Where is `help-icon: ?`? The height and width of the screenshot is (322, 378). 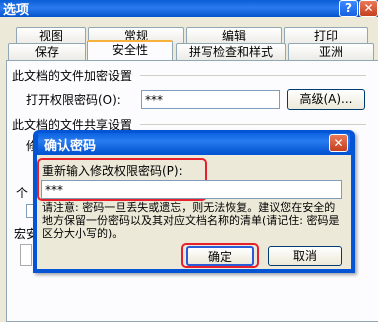
help-icon: ? is located at coordinates (348, 8).